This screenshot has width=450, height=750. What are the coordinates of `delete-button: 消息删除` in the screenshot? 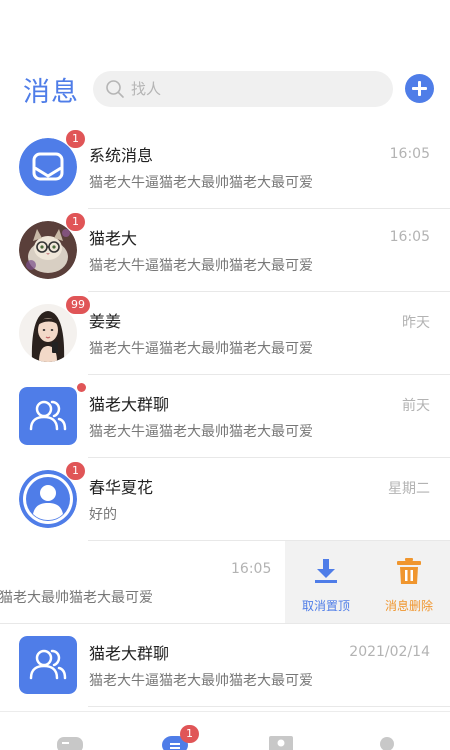 It's located at (409, 582).